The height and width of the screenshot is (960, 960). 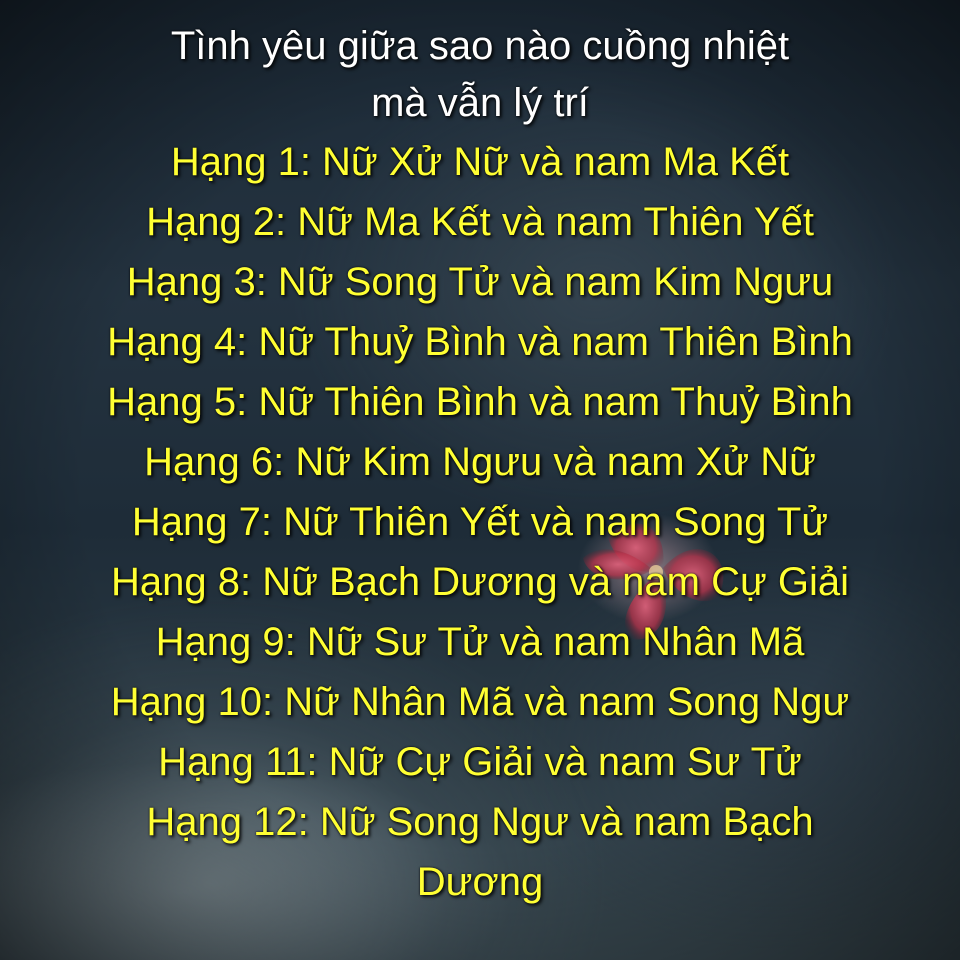 What do you see at coordinates (480, 462) in the screenshot?
I see `ranking-item-6: Hạng 6: Nữ Kim Ngưu và nam Xử Nữ` at bounding box center [480, 462].